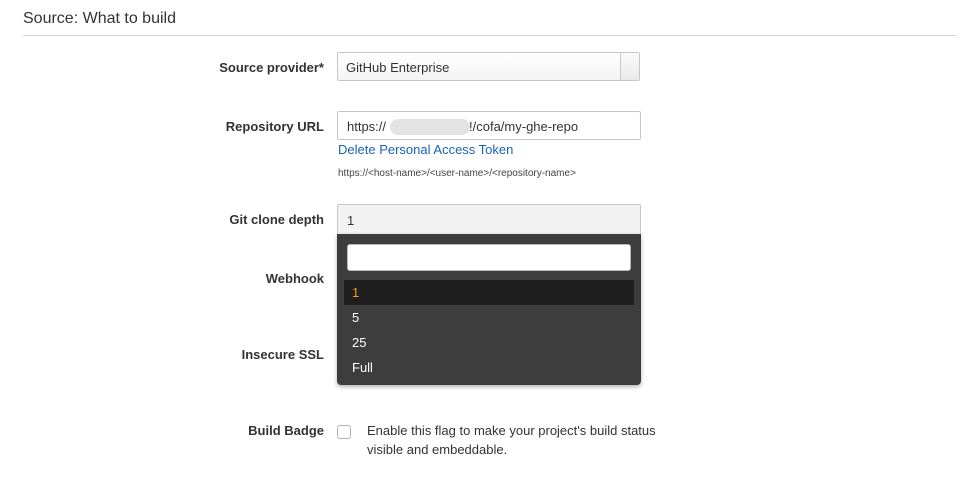  What do you see at coordinates (99, 18) in the screenshot?
I see `section-title: Source: What to build` at bounding box center [99, 18].